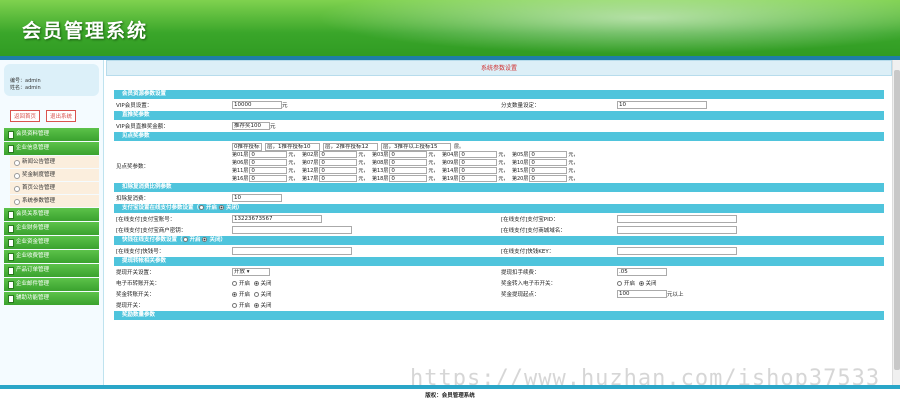 This screenshot has width=900, height=405. Describe the element at coordinates (134, 106) in the screenshot. I see `vip-label: VIP会员设置：` at that location.